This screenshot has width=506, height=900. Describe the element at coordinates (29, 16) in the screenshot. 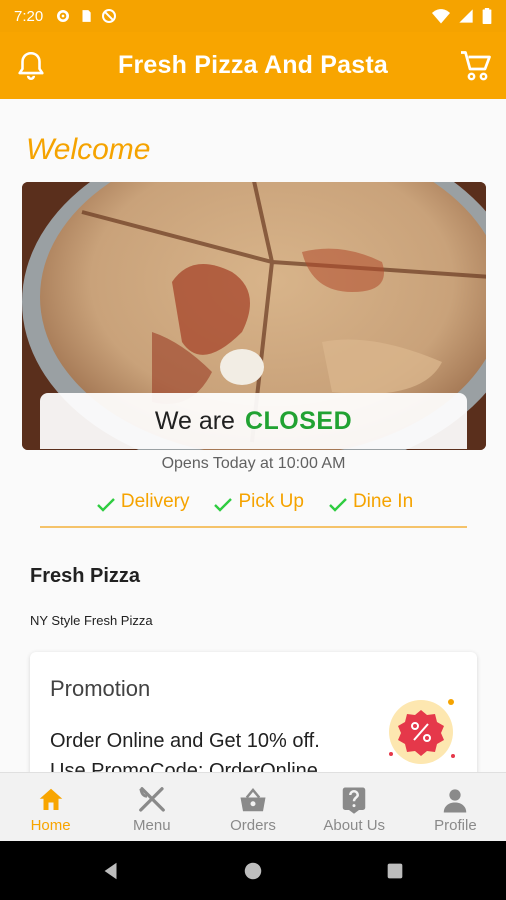

I see `status-time: 7:20` at that location.